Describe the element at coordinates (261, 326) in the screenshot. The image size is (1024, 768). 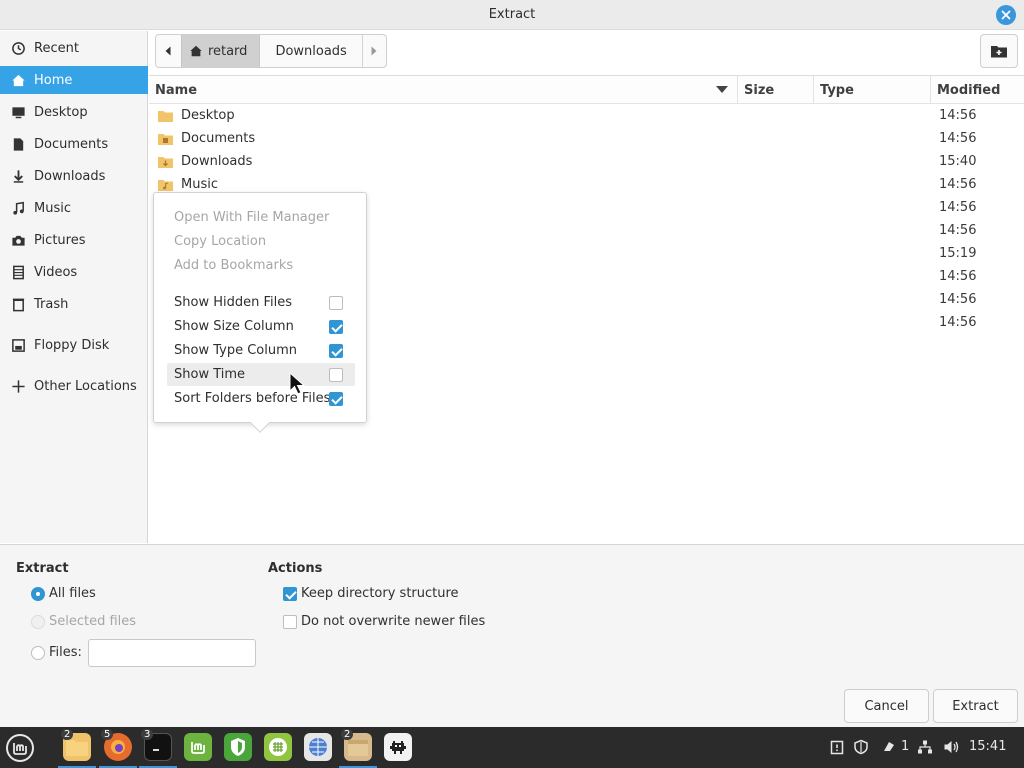
I see `menu-show-size-column: Show Size Column` at that location.